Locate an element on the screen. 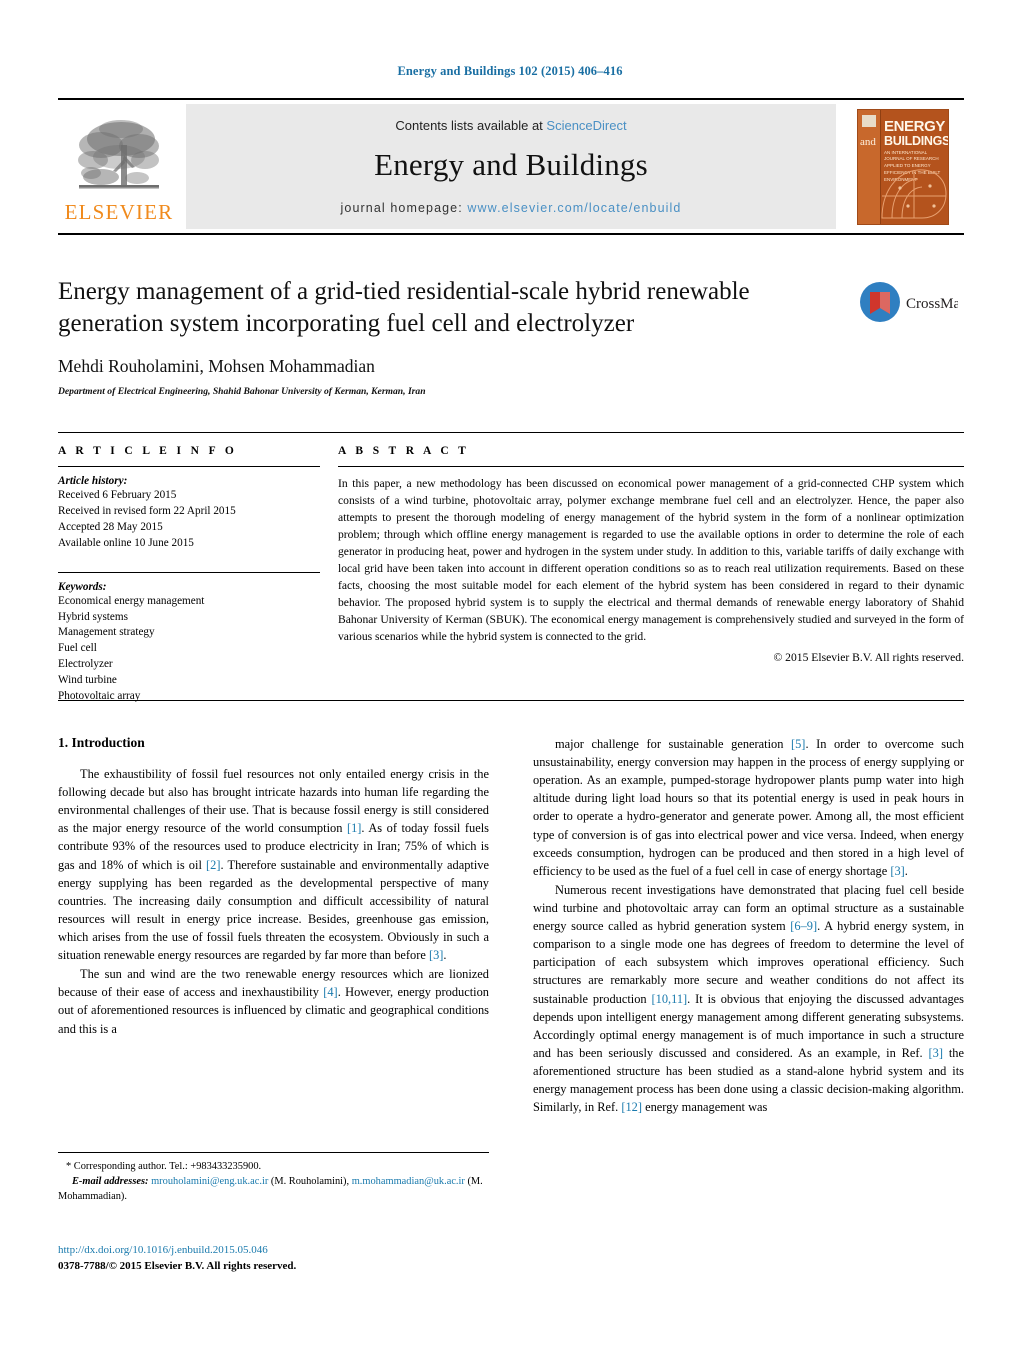 The width and height of the screenshot is (1020, 1351). publisher-logo: ELSEVIER is located at coordinates (119, 166).